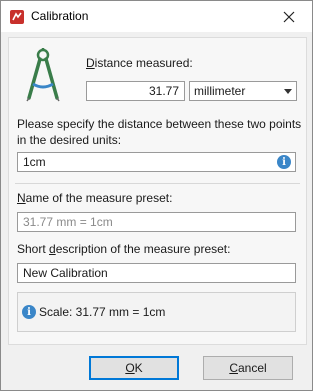 This screenshot has height=391, width=320. Describe the element at coordinates (17, 17) in the screenshot. I see `app-logo-icon` at that location.